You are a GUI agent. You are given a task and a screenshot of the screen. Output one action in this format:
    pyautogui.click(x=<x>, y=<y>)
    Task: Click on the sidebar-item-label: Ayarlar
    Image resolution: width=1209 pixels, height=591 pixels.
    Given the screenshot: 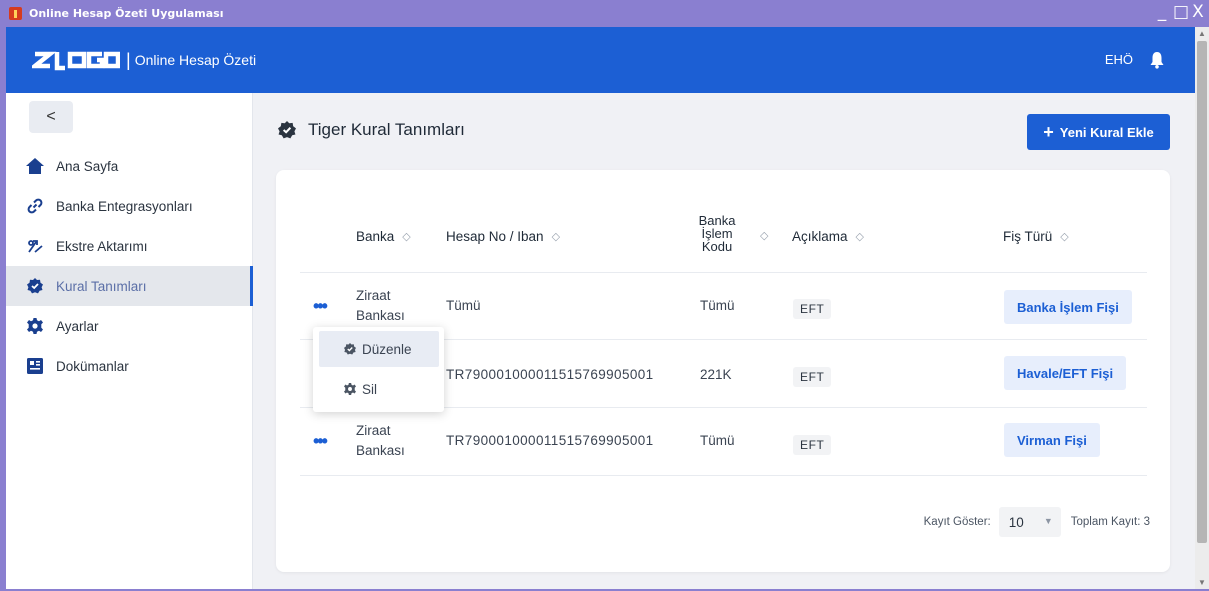 What is the action you would take?
    pyautogui.click(x=77, y=326)
    